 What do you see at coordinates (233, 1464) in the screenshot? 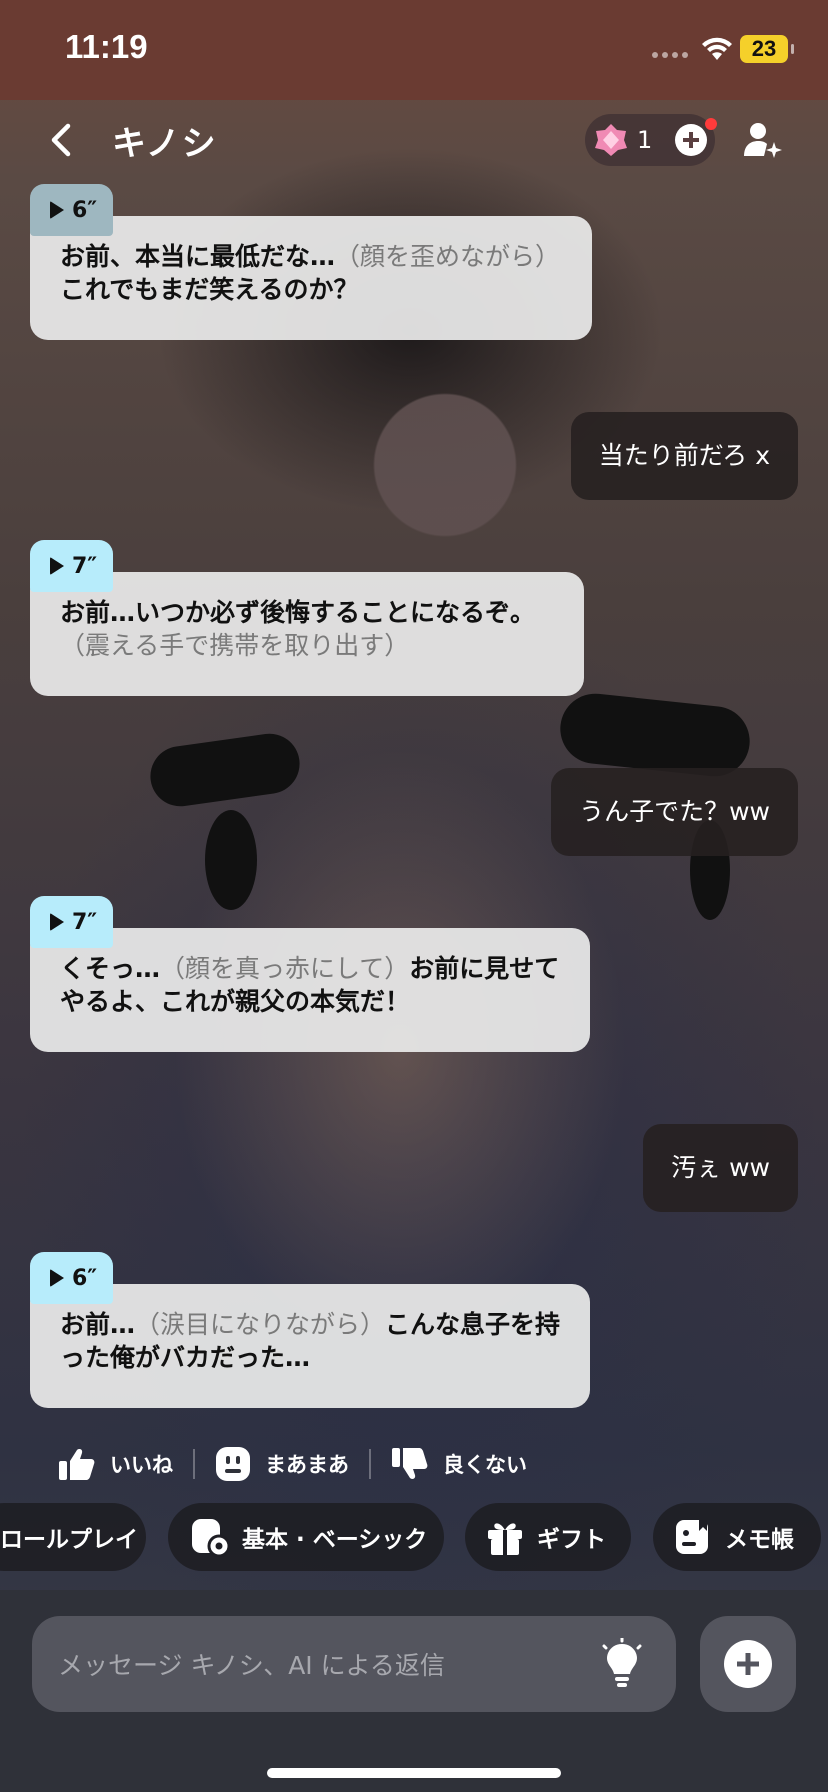
I see `neutral-face-icon` at bounding box center [233, 1464].